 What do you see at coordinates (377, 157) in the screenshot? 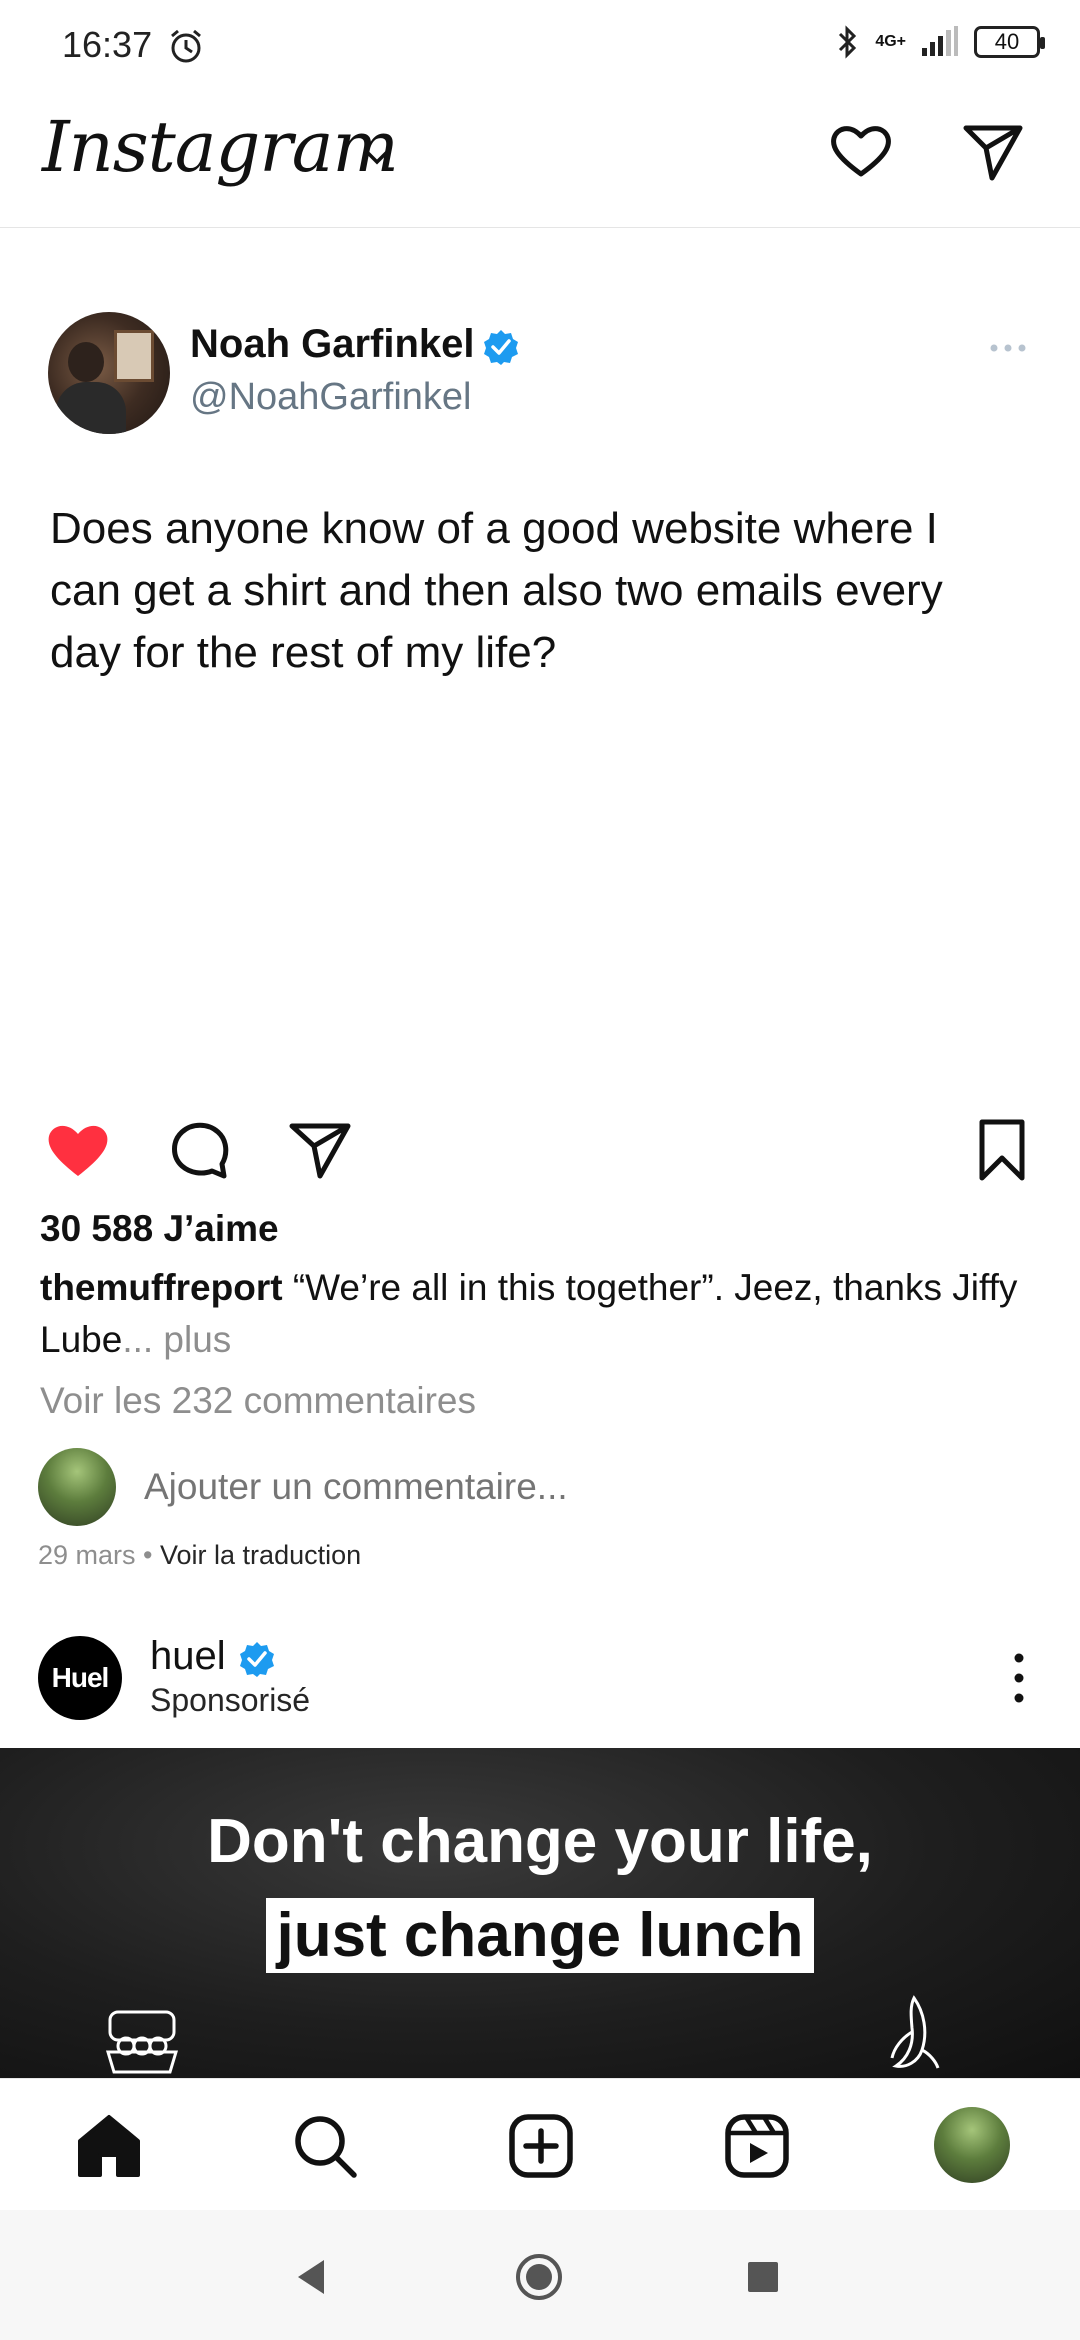
I see `chevron-down-icon` at bounding box center [377, 157].